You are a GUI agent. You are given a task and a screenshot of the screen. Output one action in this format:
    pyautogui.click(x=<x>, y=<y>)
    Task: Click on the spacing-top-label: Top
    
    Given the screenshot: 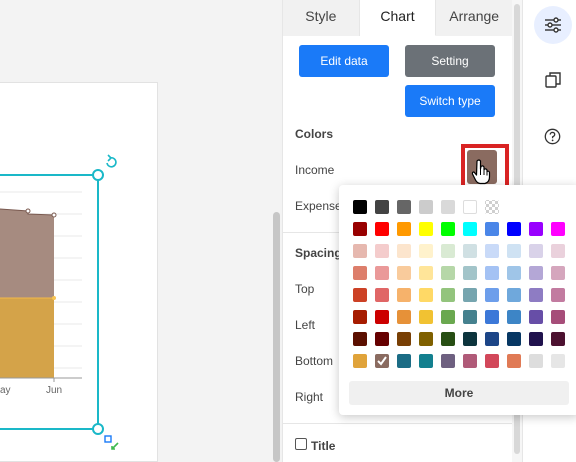 What is the action you would take?
    pyautogui.click(x=305, y=289)
    